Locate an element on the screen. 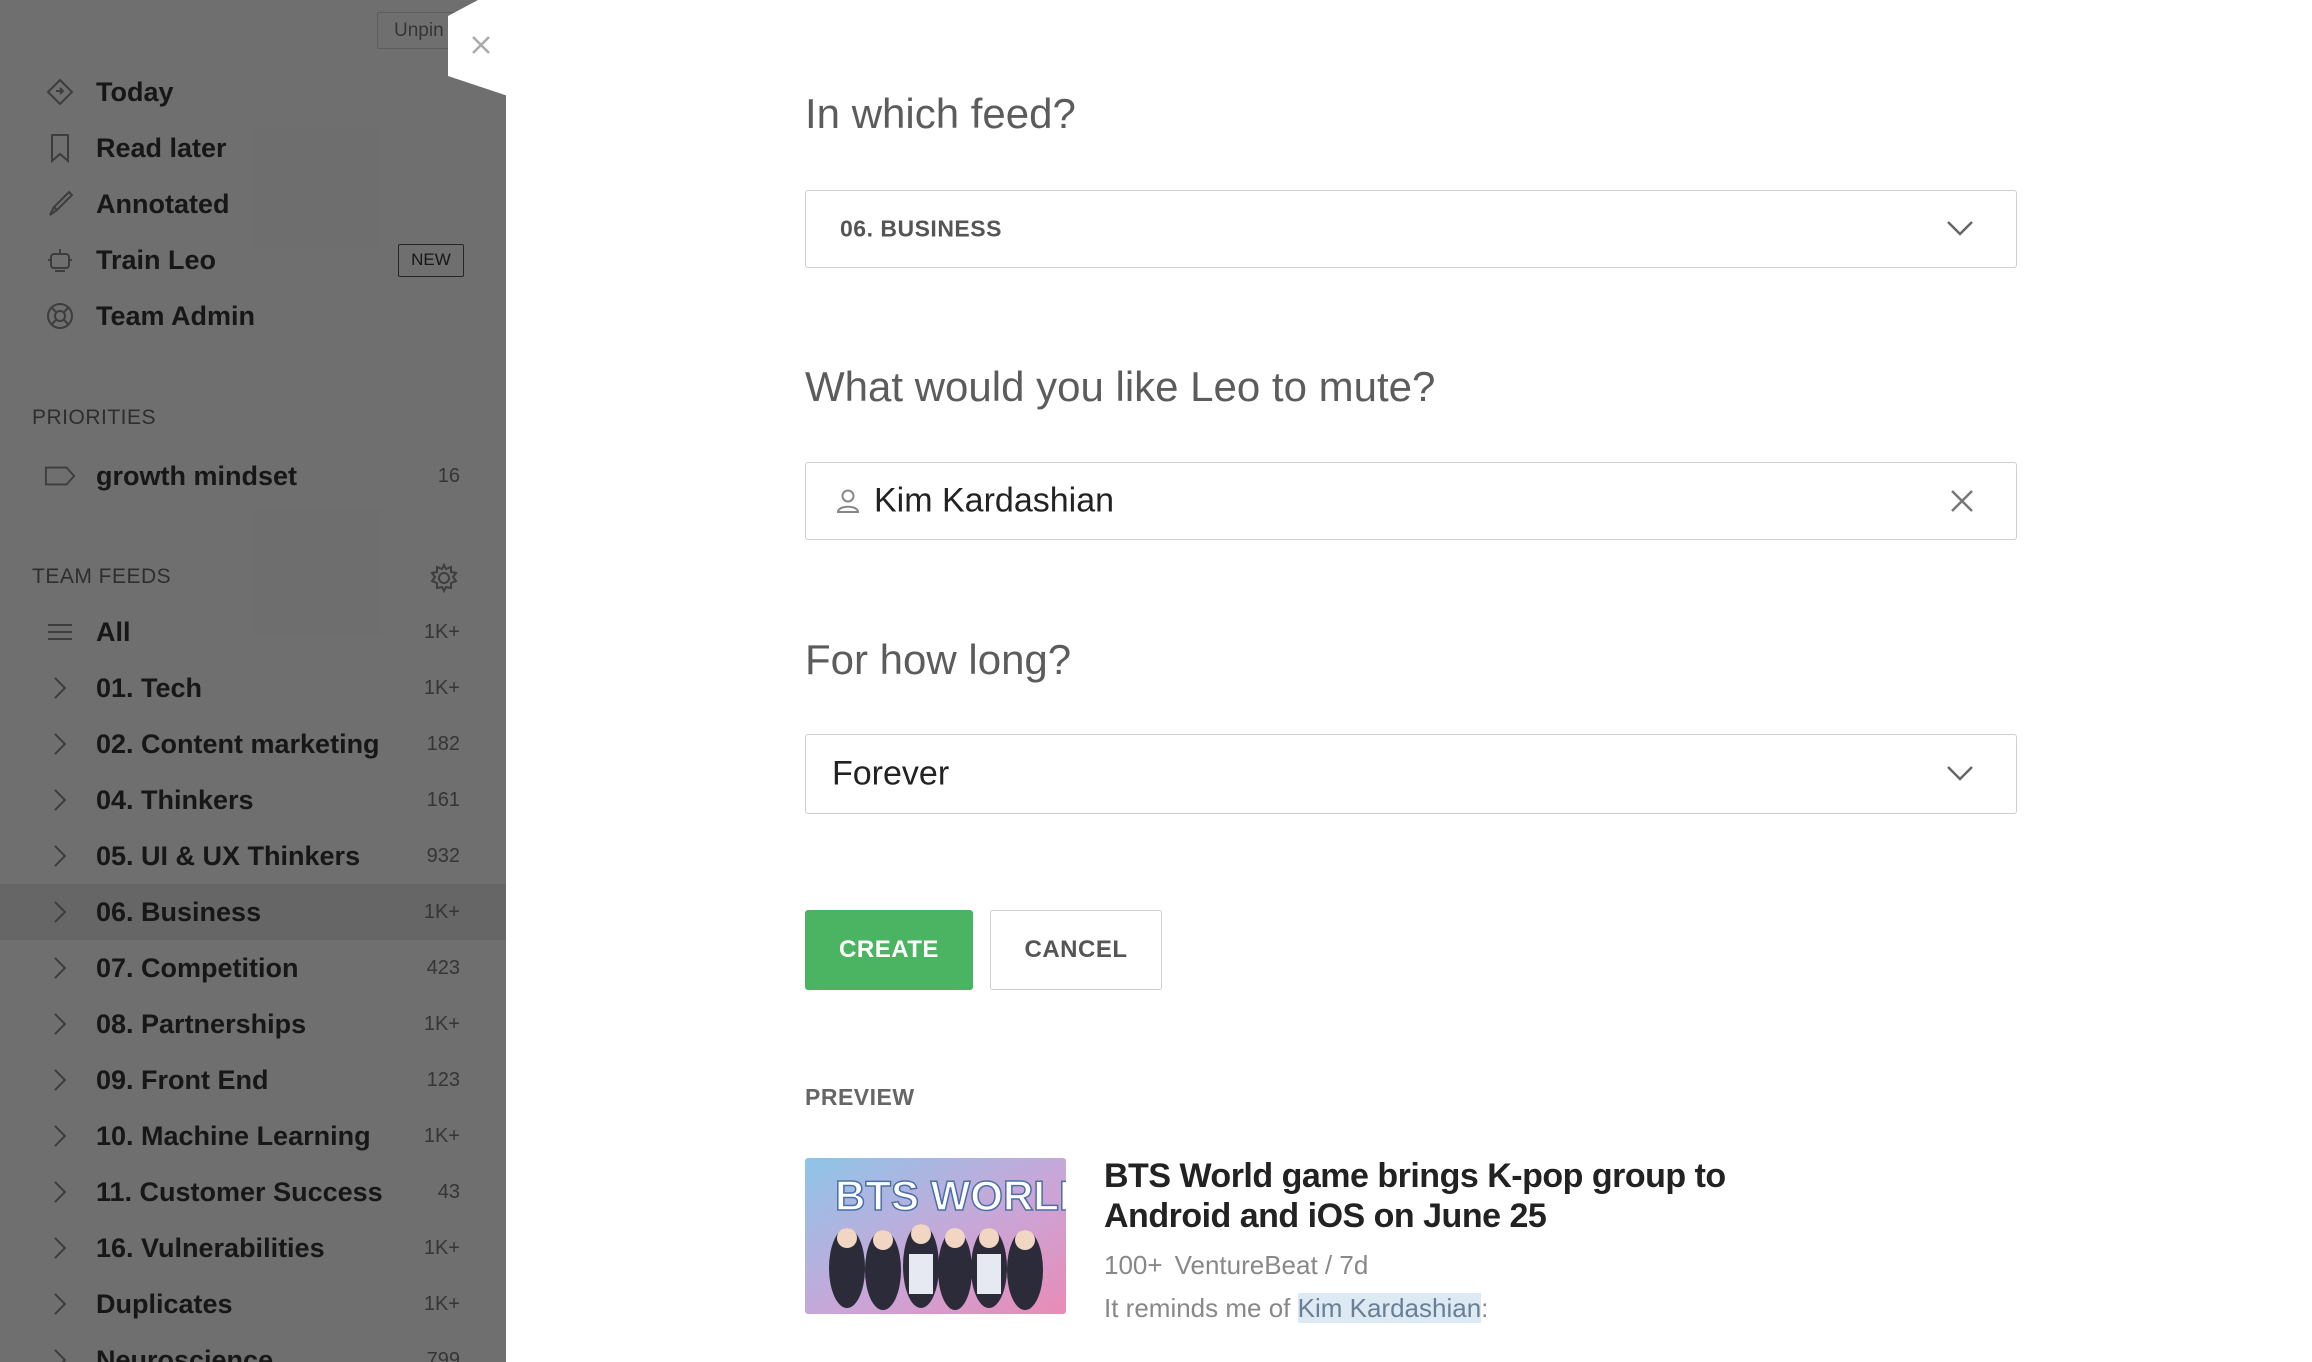  new-badge: NEW is located at coordinates (431, 260).